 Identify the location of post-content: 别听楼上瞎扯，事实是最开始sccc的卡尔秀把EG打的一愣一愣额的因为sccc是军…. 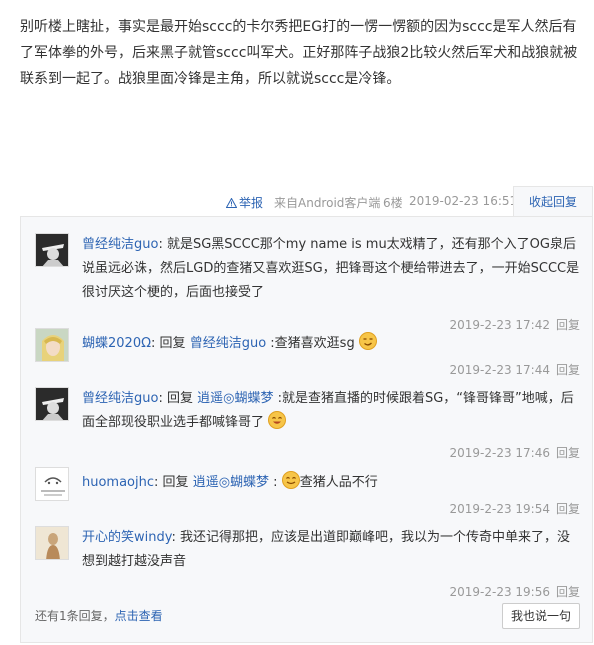
(299, 53).